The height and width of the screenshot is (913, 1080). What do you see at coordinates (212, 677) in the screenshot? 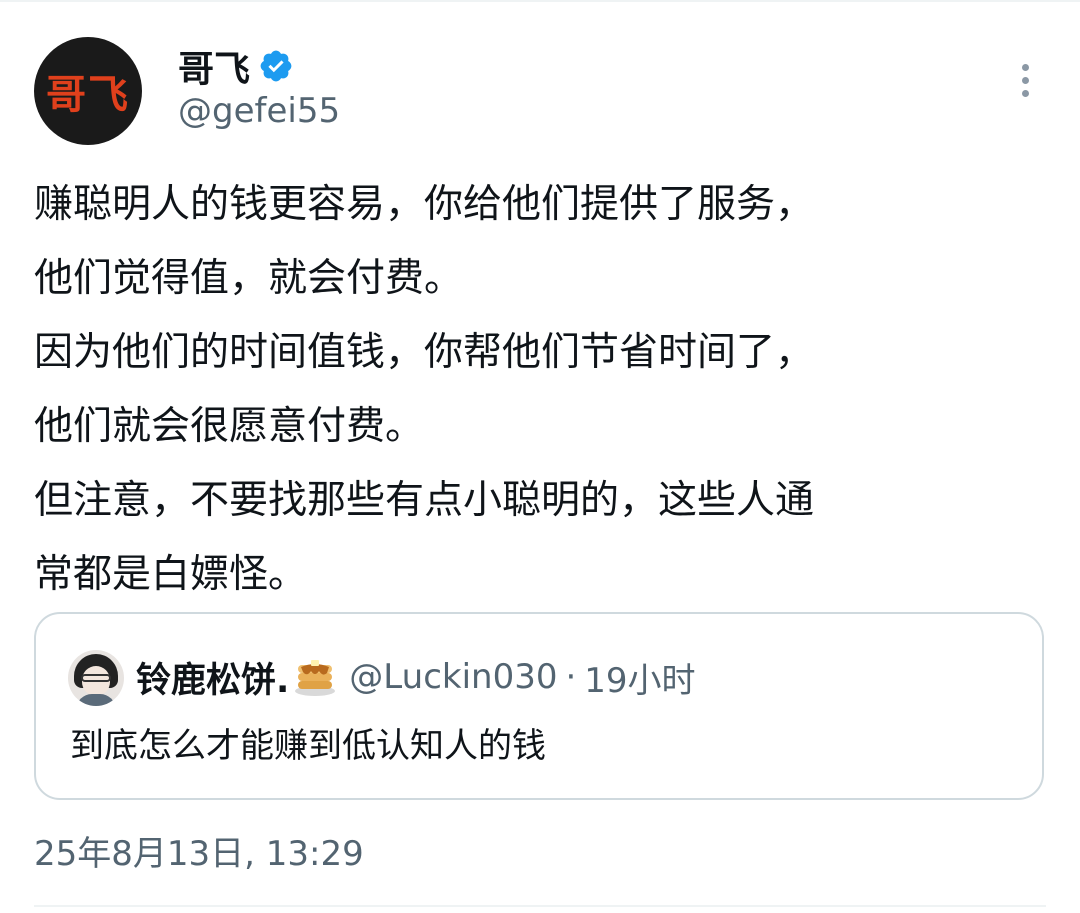
I see `quoted-author-name: 铃鹿松饼.` at bounding box center [212, 677].